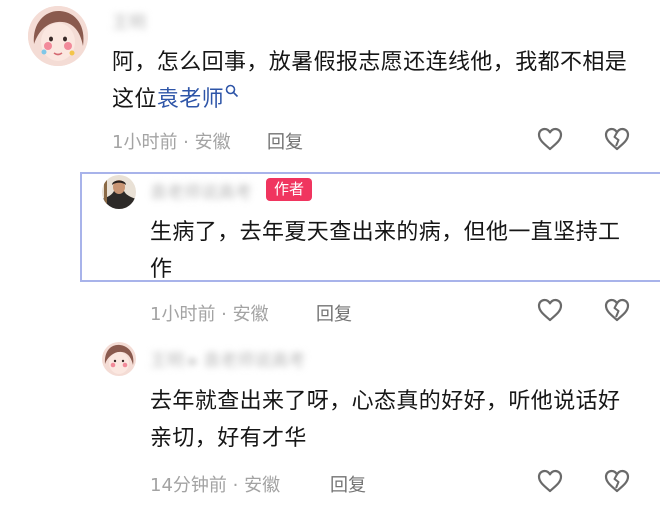 This screenshot has height=506, width=660. What do you see at coordinates (227, 358) in the screenshot?
I see `reply-username: 王明 ▸ 袁老师说高考` at bounding box center [227, 358].